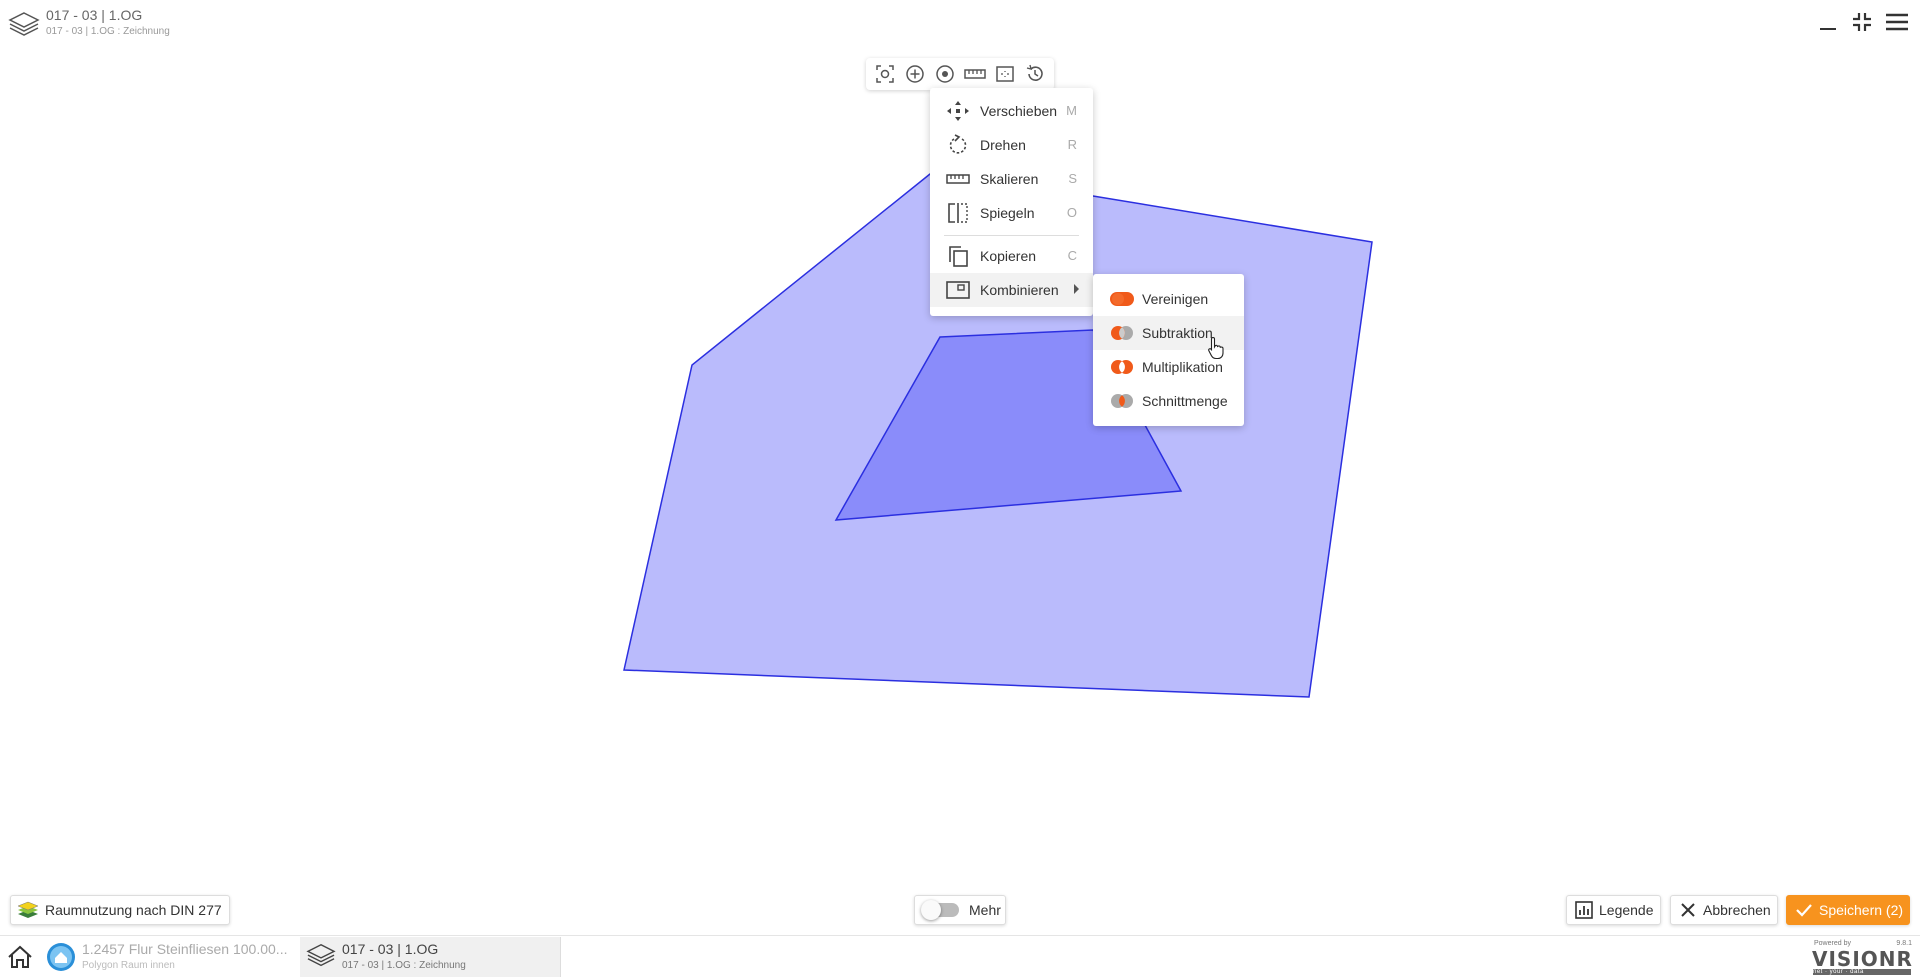  I want to click on ruler-icon, so click(975, 74).